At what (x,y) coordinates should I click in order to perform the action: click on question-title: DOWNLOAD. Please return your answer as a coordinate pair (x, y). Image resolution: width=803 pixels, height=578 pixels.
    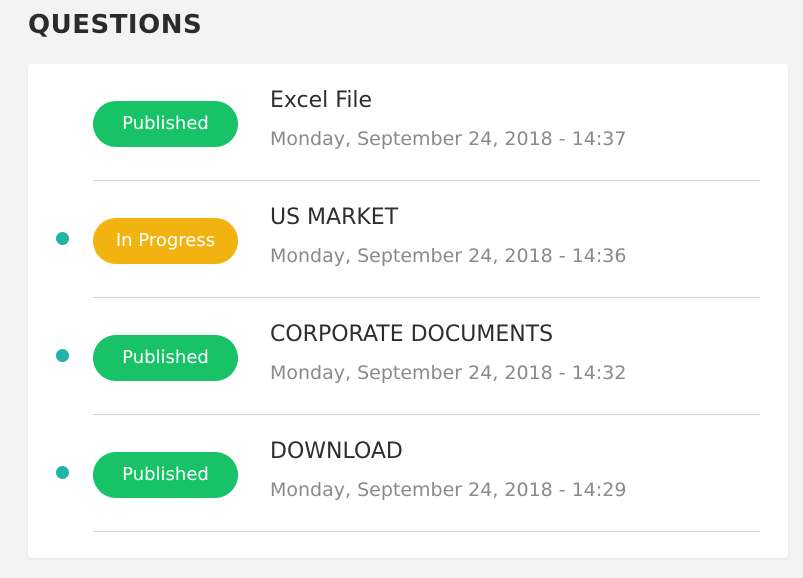
    Looking at the image, I should click on (336, 451).